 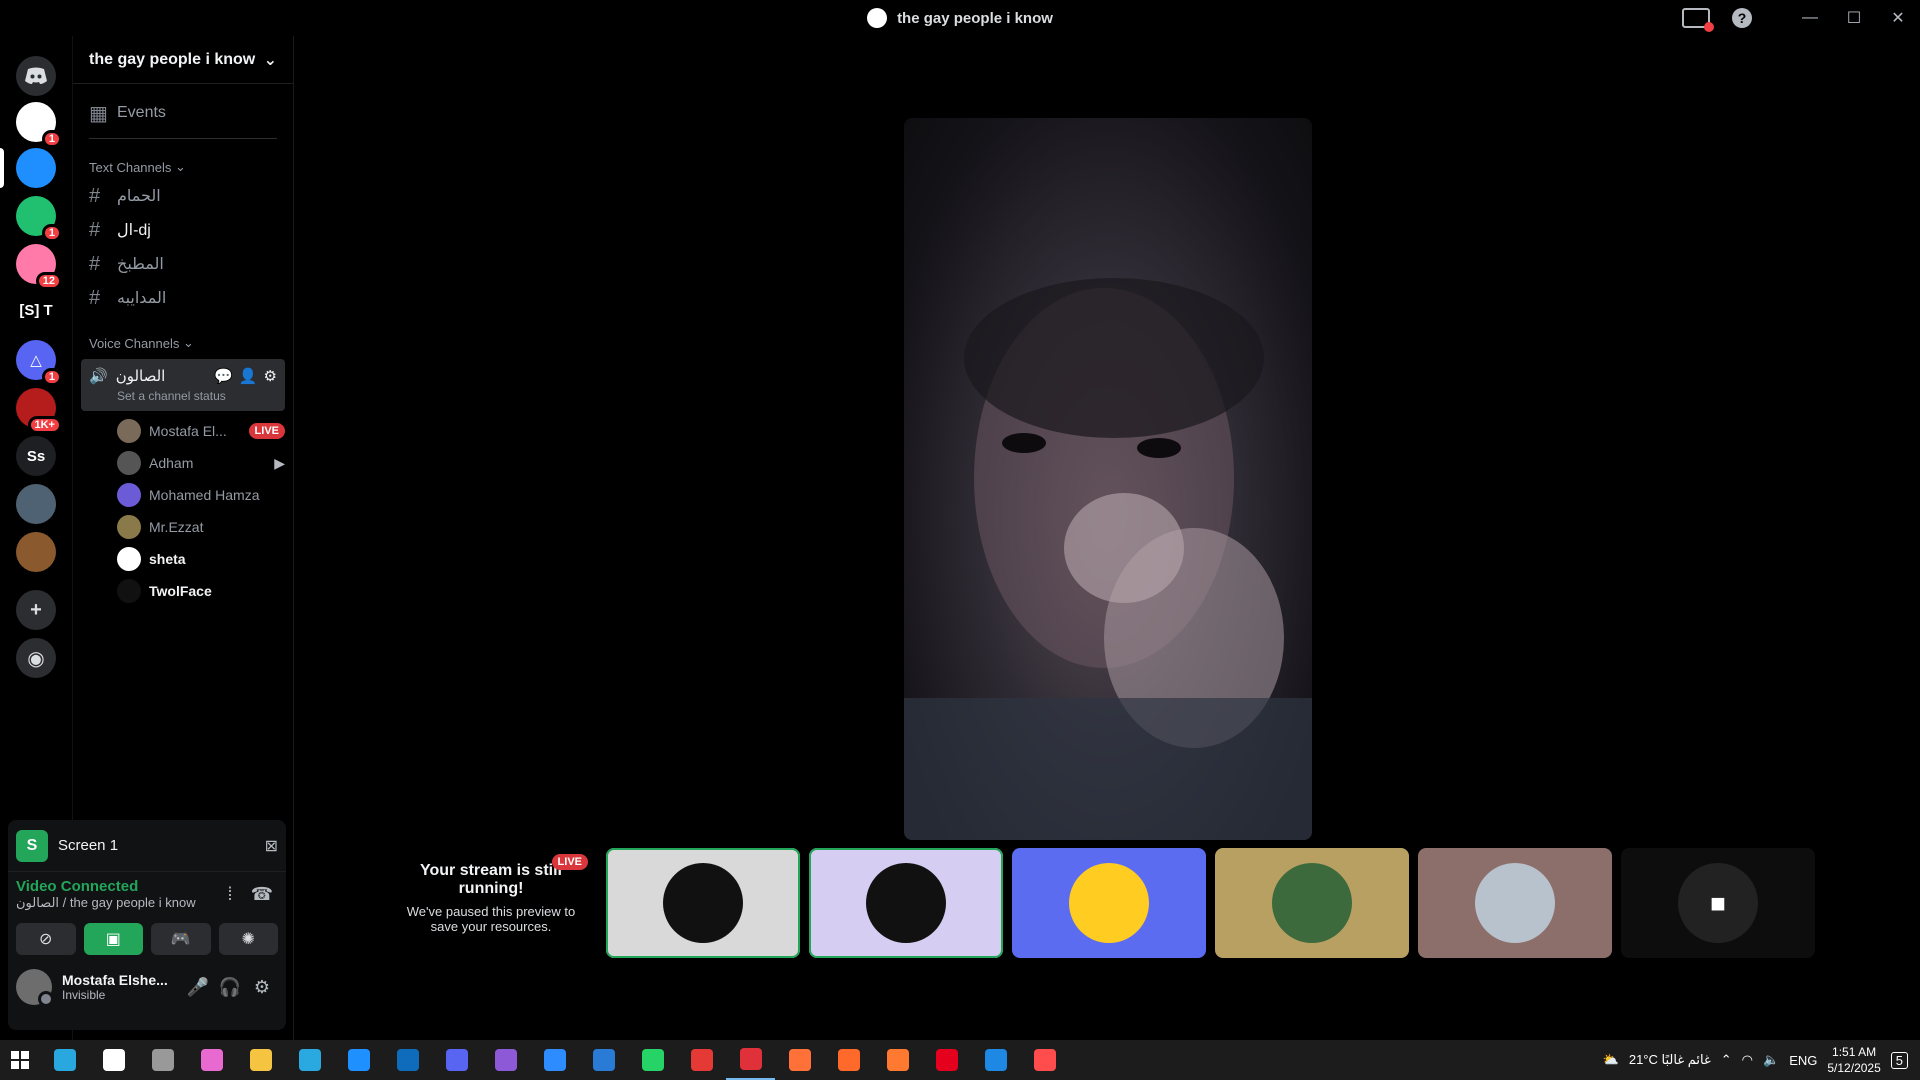 I want to click on voice-member: Mohamed Hamza, so click(x=183, y=495).